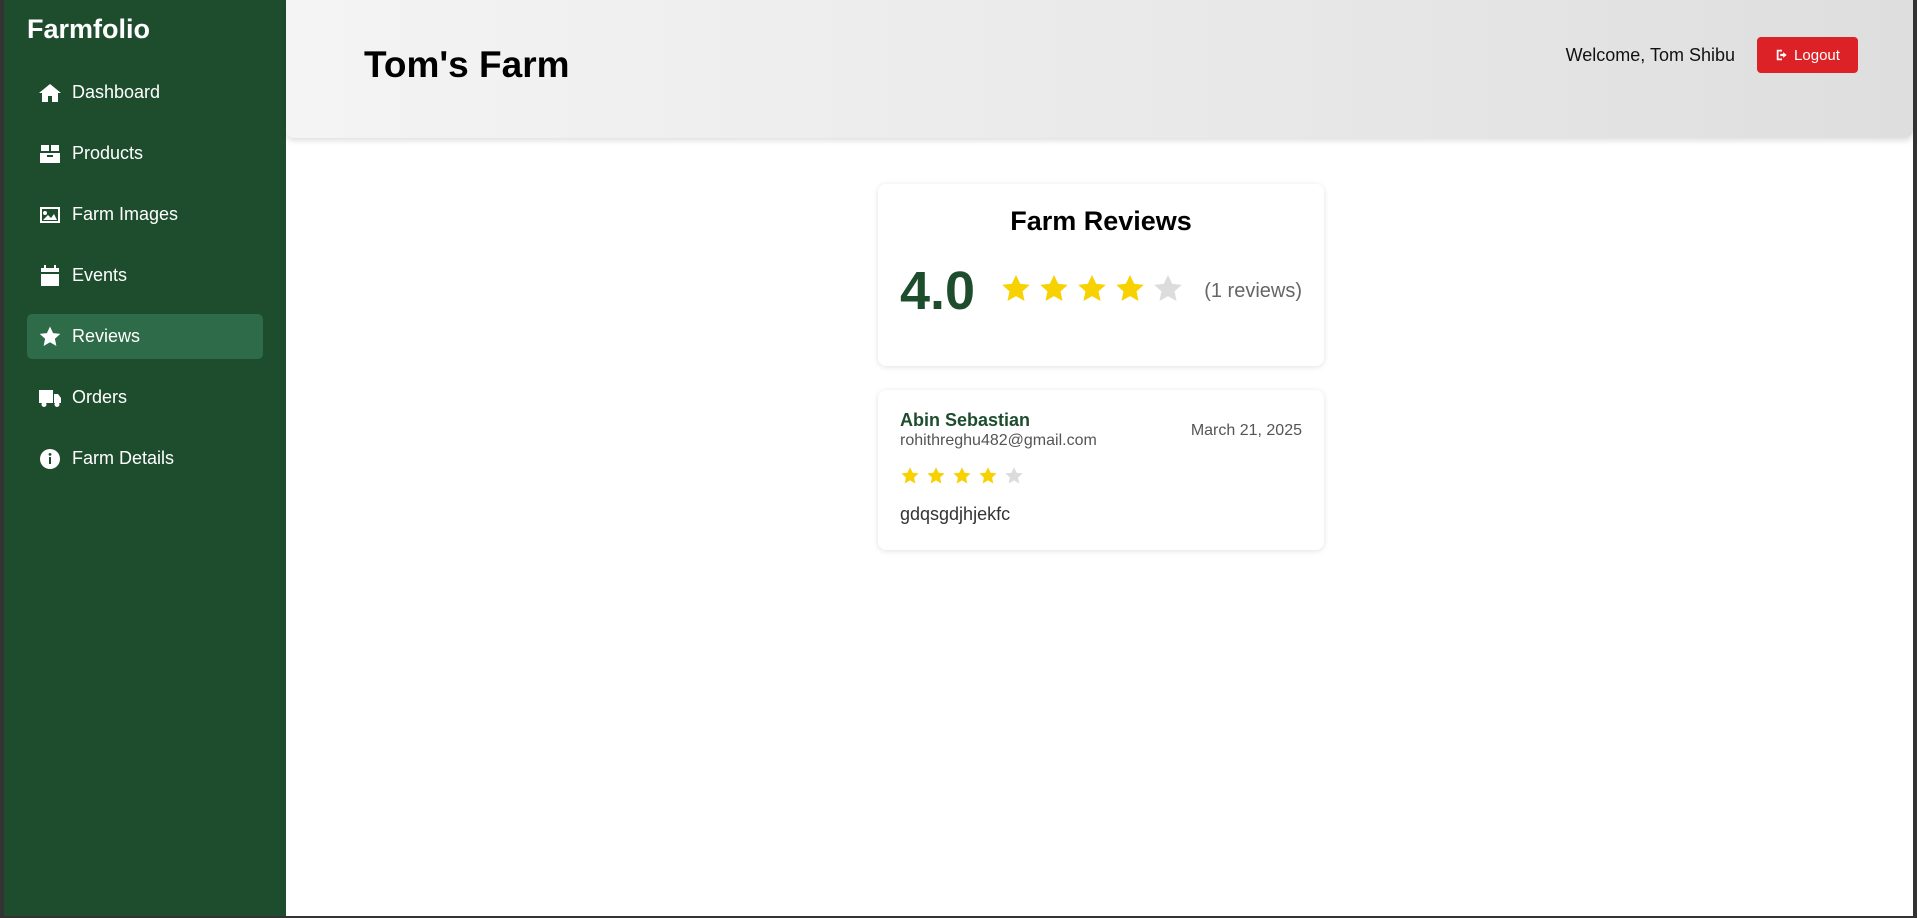 This screenshot has width=1917, height=918. I want to click on sidebar-item-dashboard: Dashboard, so click(145, 92).